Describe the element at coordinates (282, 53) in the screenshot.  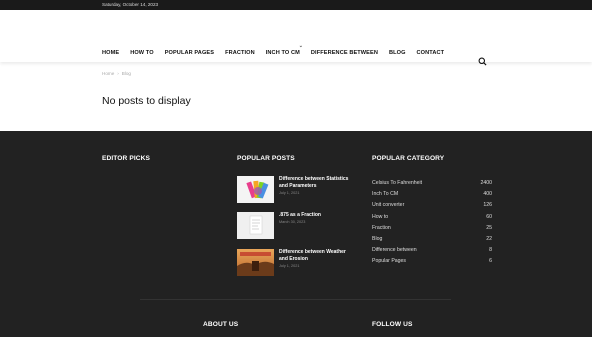
I see `nav-inch-to-cm-label: INCH TO CM` at that location.